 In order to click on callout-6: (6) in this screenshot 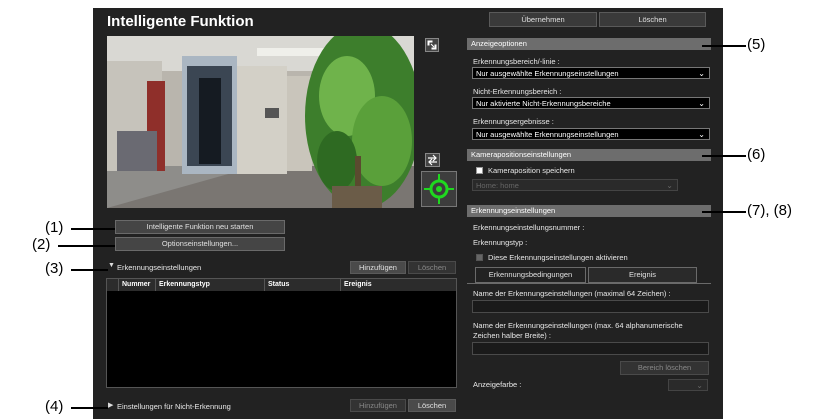, I will do `click(756, 154)`.